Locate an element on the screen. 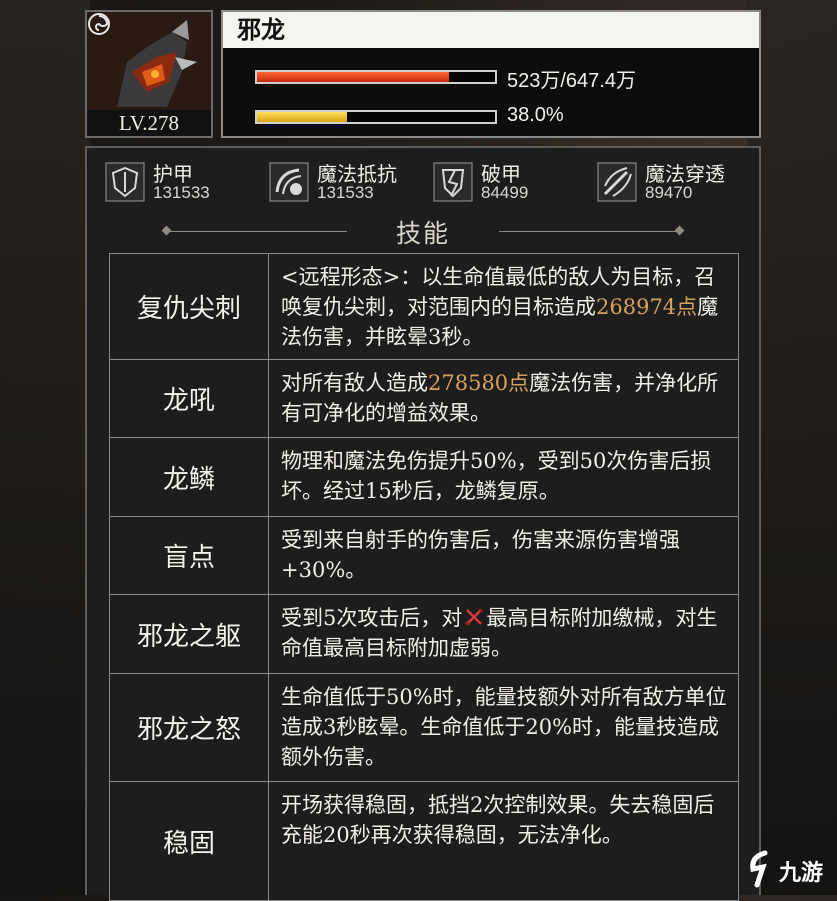 This screenshot has height=901, width=837. skill-desc-text: 物理和魔法免伤提升50%，受到50次伤害后损坏。经过15秒后，龙鳞复原。 is located at coordinates (496, 476).